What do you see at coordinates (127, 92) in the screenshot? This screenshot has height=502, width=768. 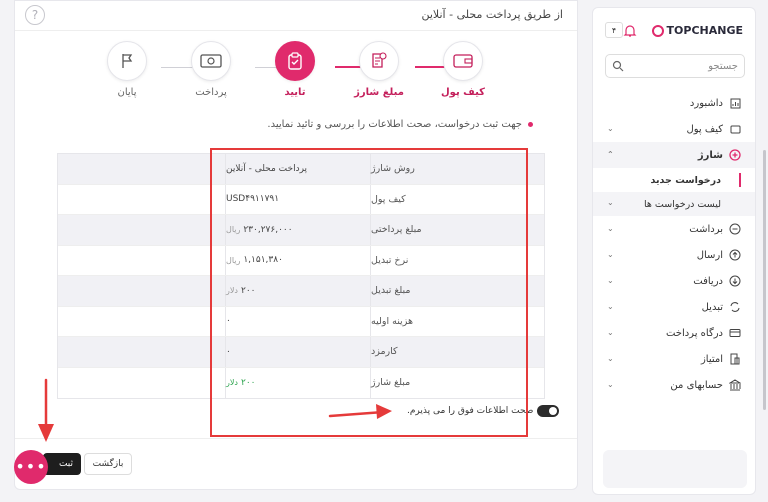 I see `step-label: پایان` at bounding box center [127, 92].